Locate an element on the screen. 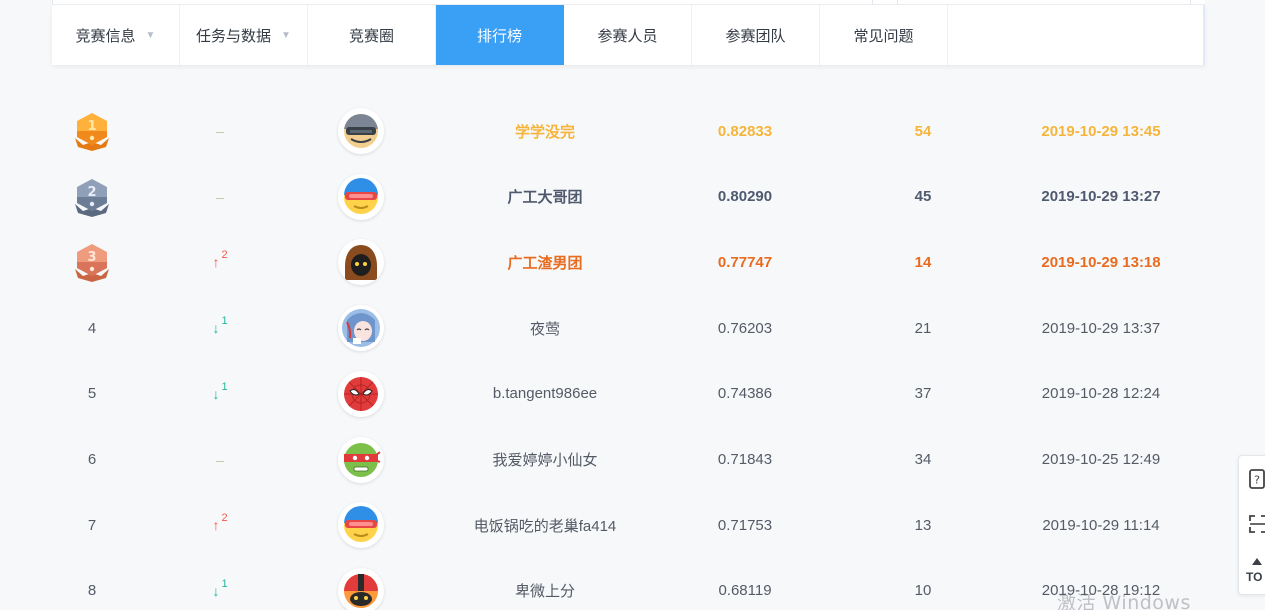 The height and width of the screenshot is (610, 1265). help-doc-icon: ? is located at coordinates (1256, 479).